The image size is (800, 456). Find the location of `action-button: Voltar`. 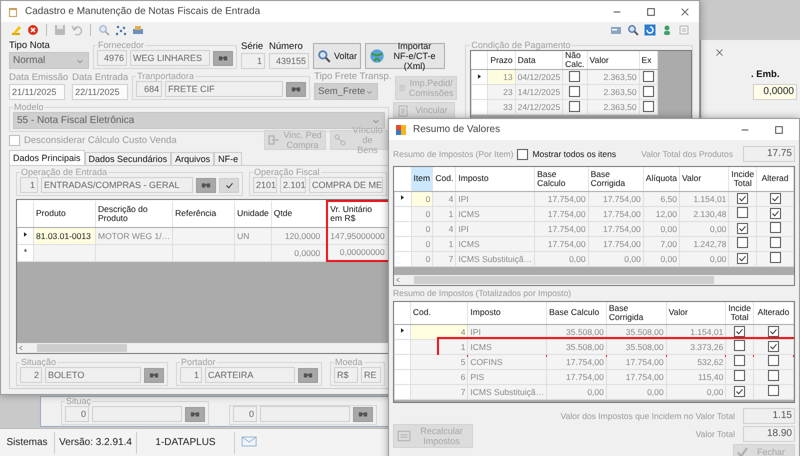

action-button: Voltar is located at coordinates (337, 56).